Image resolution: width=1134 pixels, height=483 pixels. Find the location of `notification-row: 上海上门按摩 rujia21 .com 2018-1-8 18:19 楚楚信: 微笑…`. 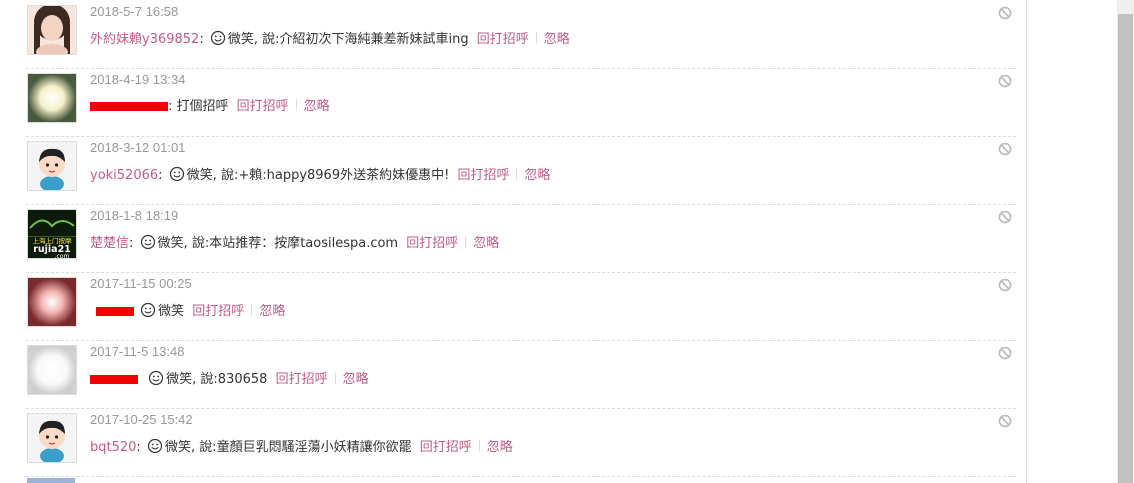

notification-row: 上海上门按摩 rujia21 .com 2018-1-8 18:19 楚楚信: 微笑… is located at coordinates (521, 238).